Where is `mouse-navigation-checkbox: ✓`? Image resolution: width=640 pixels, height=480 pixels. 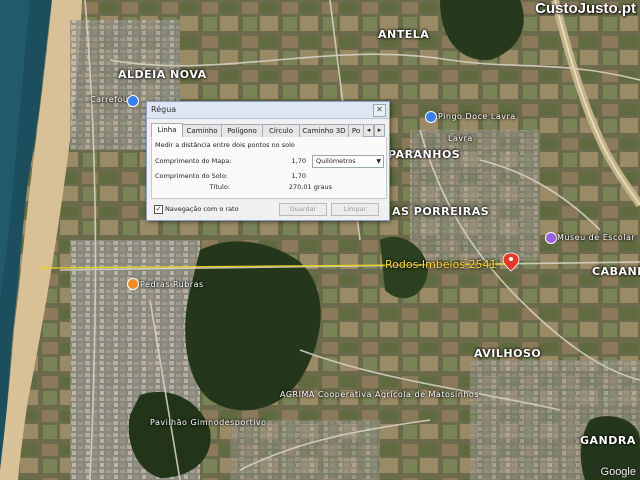 mouse-navigation-checkbox: ✓ is located at coordinates (158, 209).